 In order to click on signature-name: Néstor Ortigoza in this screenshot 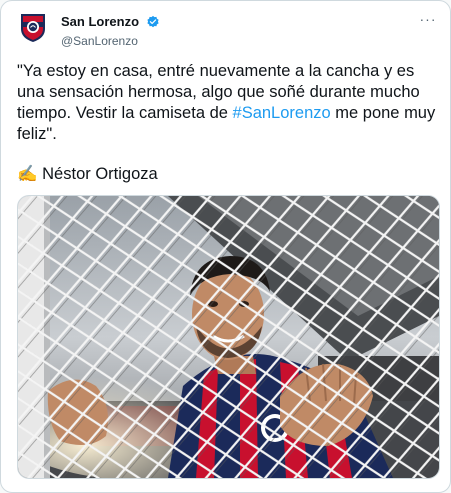, I will do `click(100, 174)`.